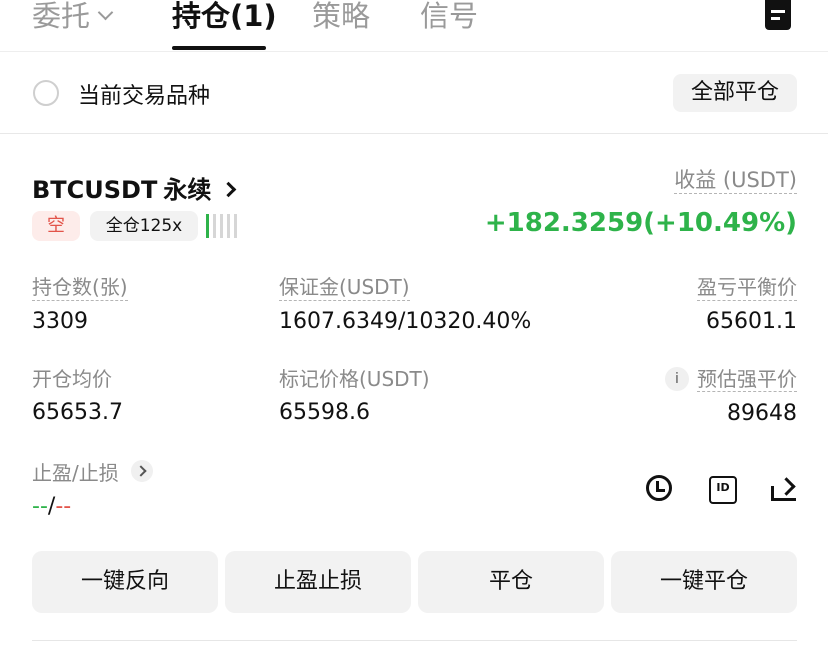  I want to click on reverse-position-button: 一键反向, so click(125, 582).